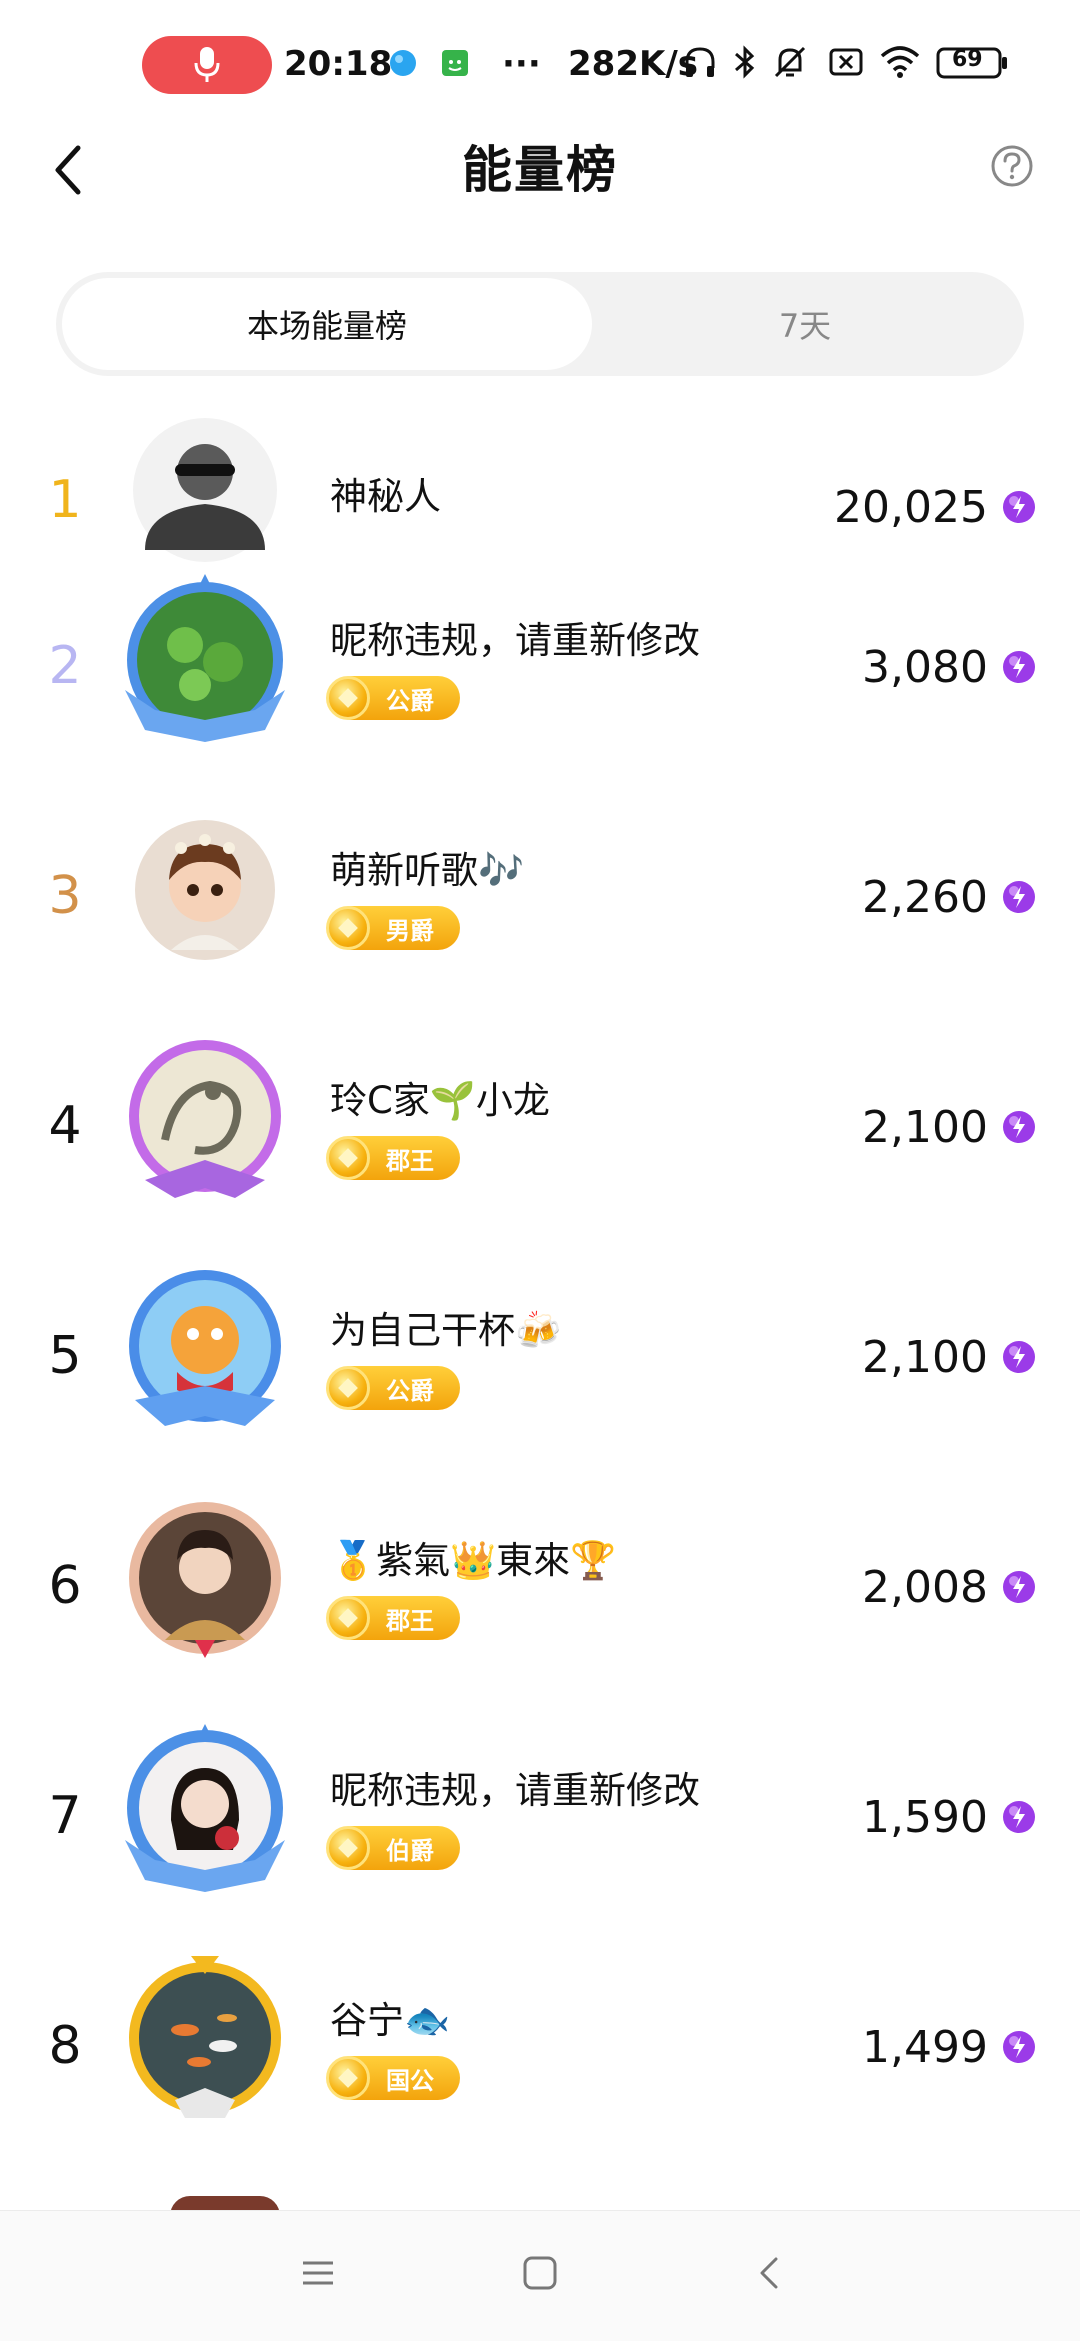 The width and height of the screenshot is (1080, 2341). What do you see at coordinates (540, 2045) in the screenshot?
I see `leaderboard-row: 8 谷宁🐟 国公 1,499` at bounding box center [540, 2045].